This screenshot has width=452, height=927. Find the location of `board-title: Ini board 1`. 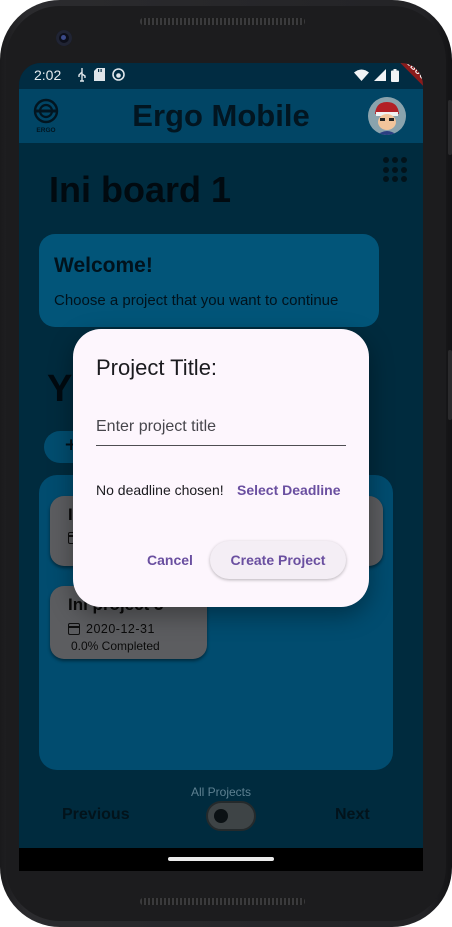

board-title: Ini board 1 is located at coordinates (140, 189).